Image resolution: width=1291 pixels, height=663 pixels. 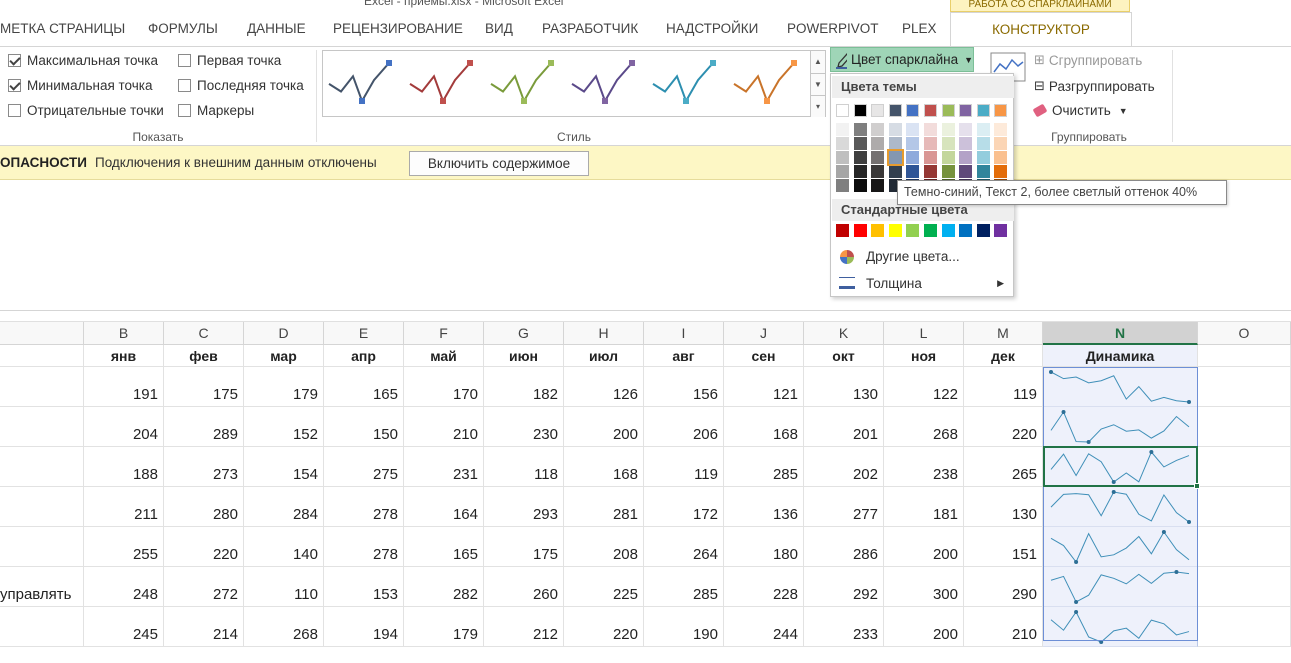 I want to click on value-cell: 285, so click(x=684, y=587).